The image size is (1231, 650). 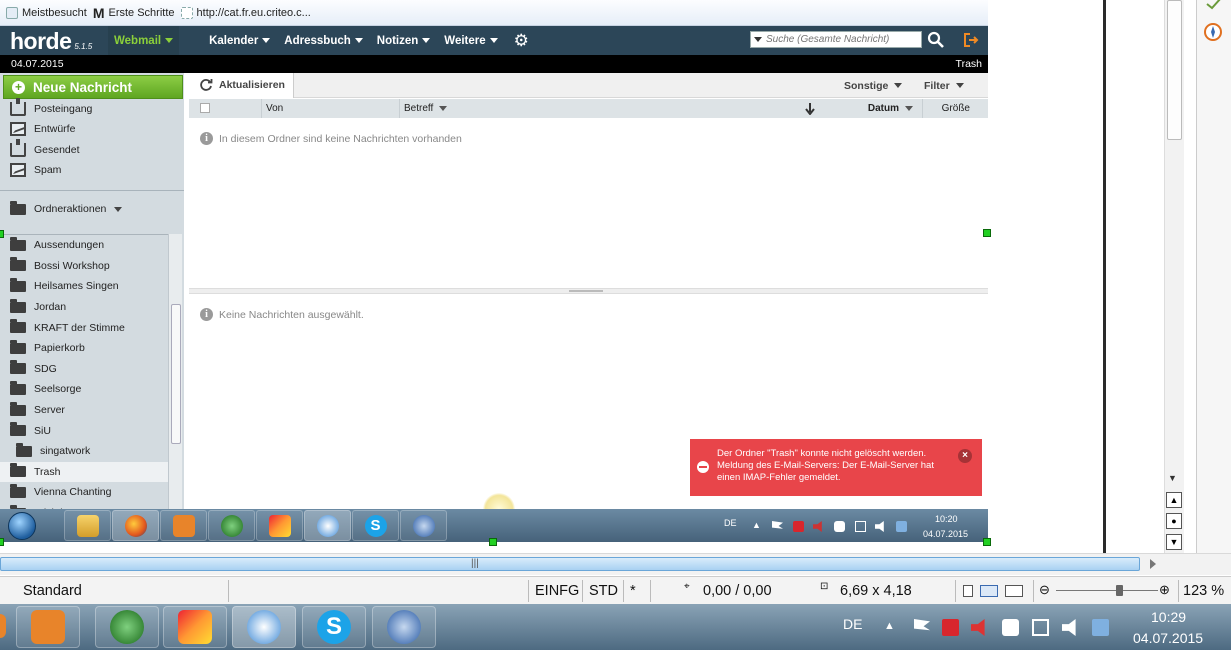 What do you see at coordinates (978, 627) in the screenshot?
I see `speaker-muted-icon` at bounding box center [978, 627].